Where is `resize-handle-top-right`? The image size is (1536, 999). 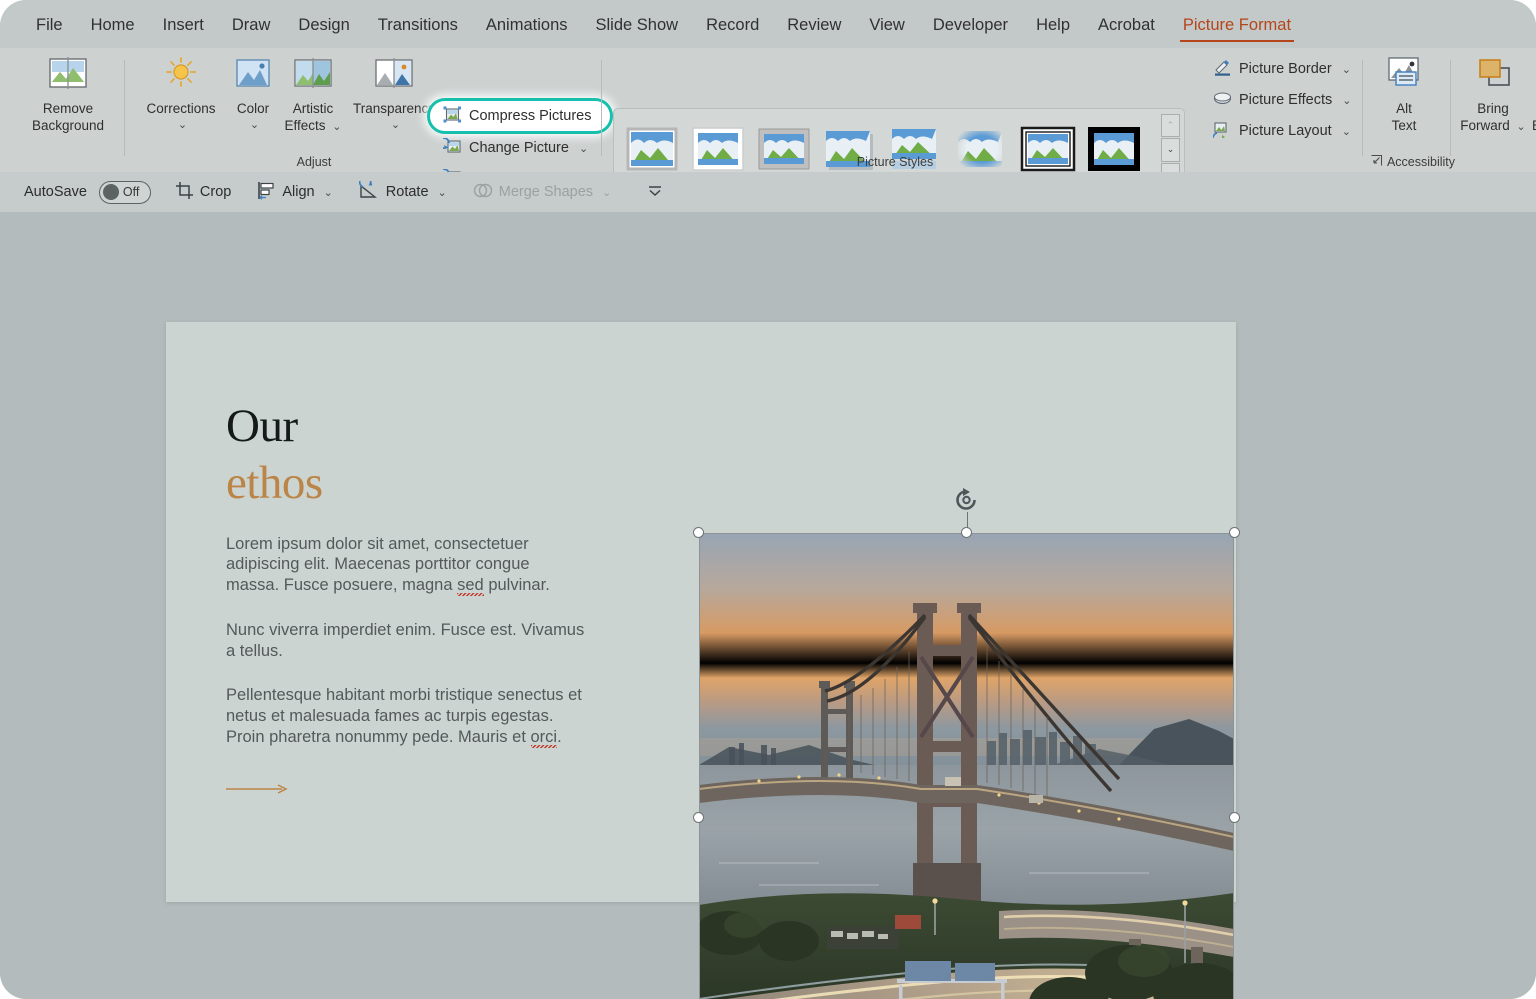 resize-handle-top-right is located at coordinates (1234, 532).